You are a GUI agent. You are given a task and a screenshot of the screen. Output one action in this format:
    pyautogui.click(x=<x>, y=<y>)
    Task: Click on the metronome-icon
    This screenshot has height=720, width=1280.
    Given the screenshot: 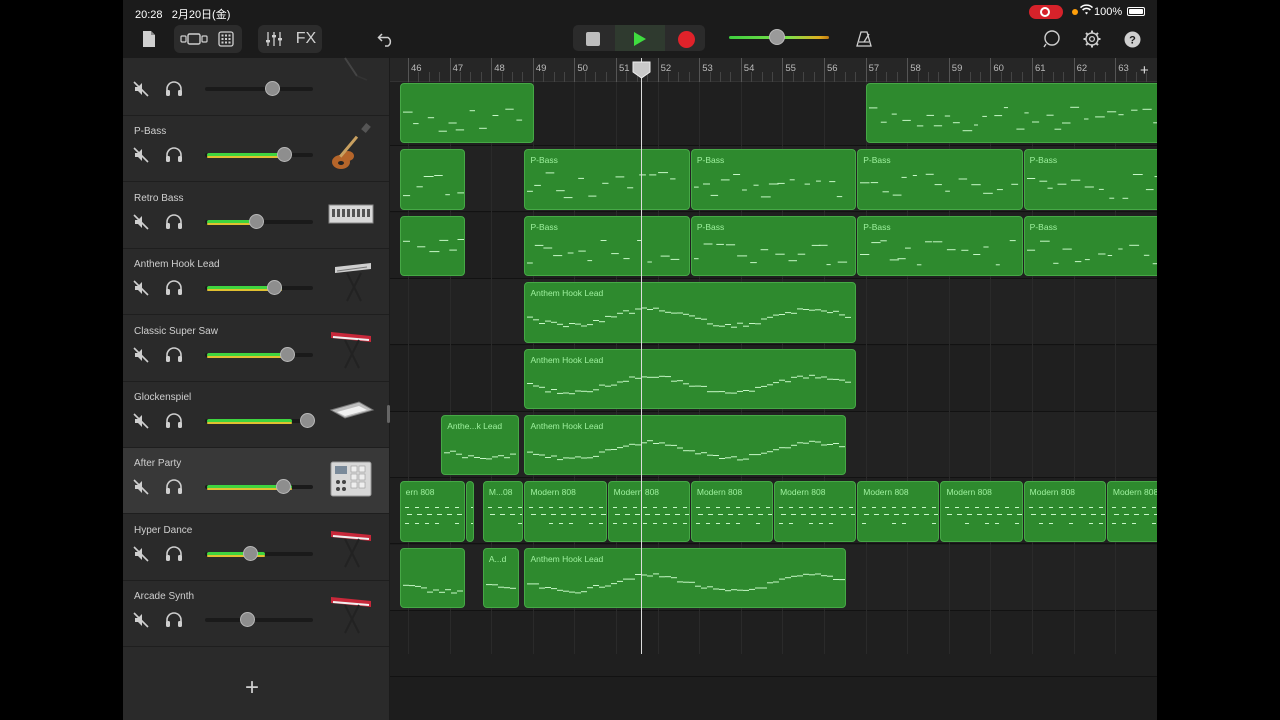 What is the action you would take?
    pyautogui.click(x=864, y=39)
    